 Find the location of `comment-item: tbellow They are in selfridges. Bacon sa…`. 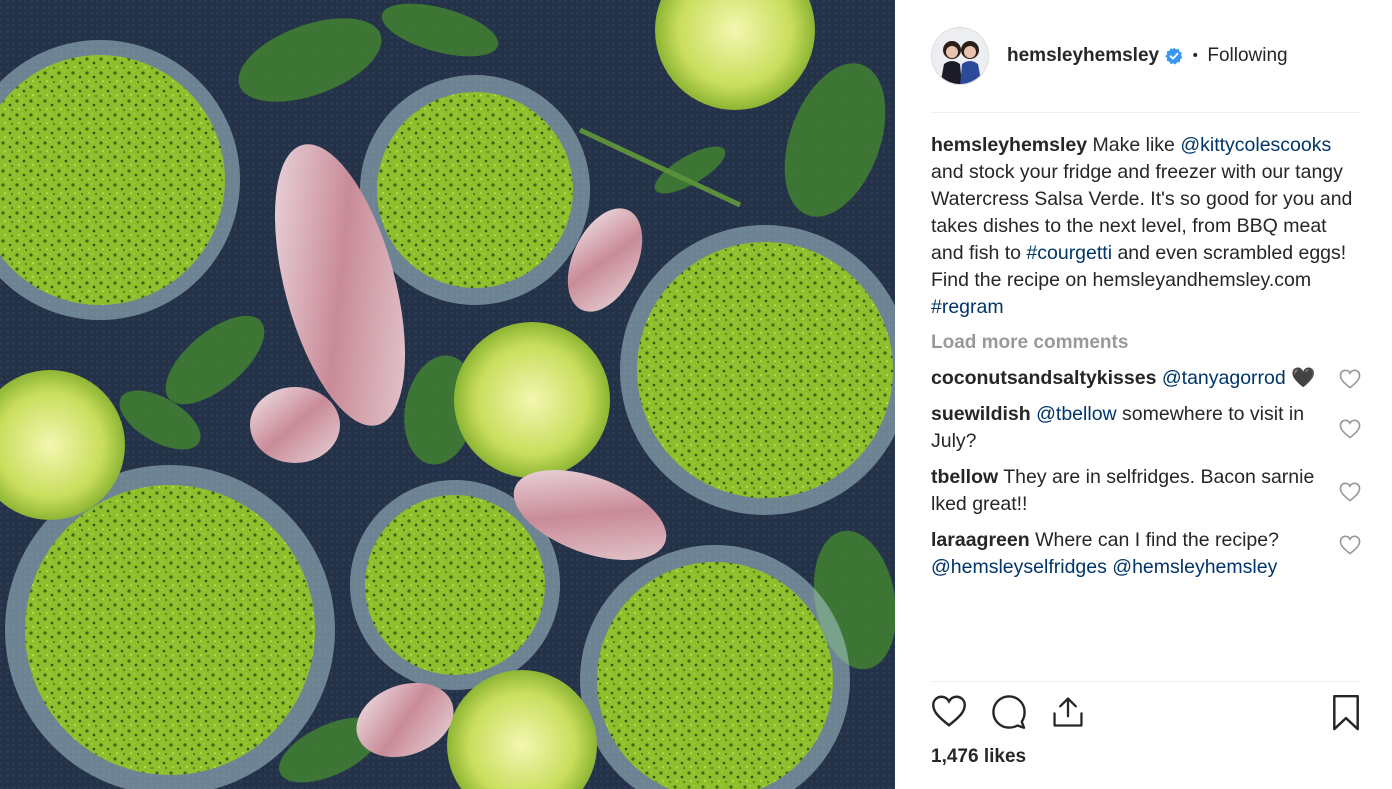

comment-item: tbellow They are in selfridges. Bacon sa… is located at coordinates (1146, 491).